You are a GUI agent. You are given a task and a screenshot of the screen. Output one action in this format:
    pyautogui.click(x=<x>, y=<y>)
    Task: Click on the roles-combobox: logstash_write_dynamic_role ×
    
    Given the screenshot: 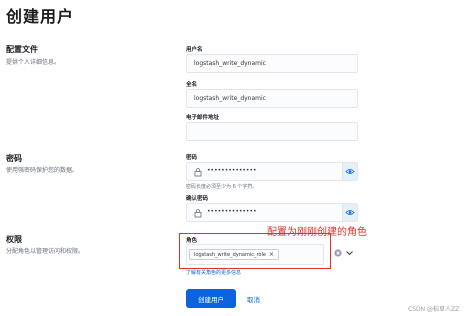 What is the action you would take?
    pyautogui.click(x=255, y=254)
    